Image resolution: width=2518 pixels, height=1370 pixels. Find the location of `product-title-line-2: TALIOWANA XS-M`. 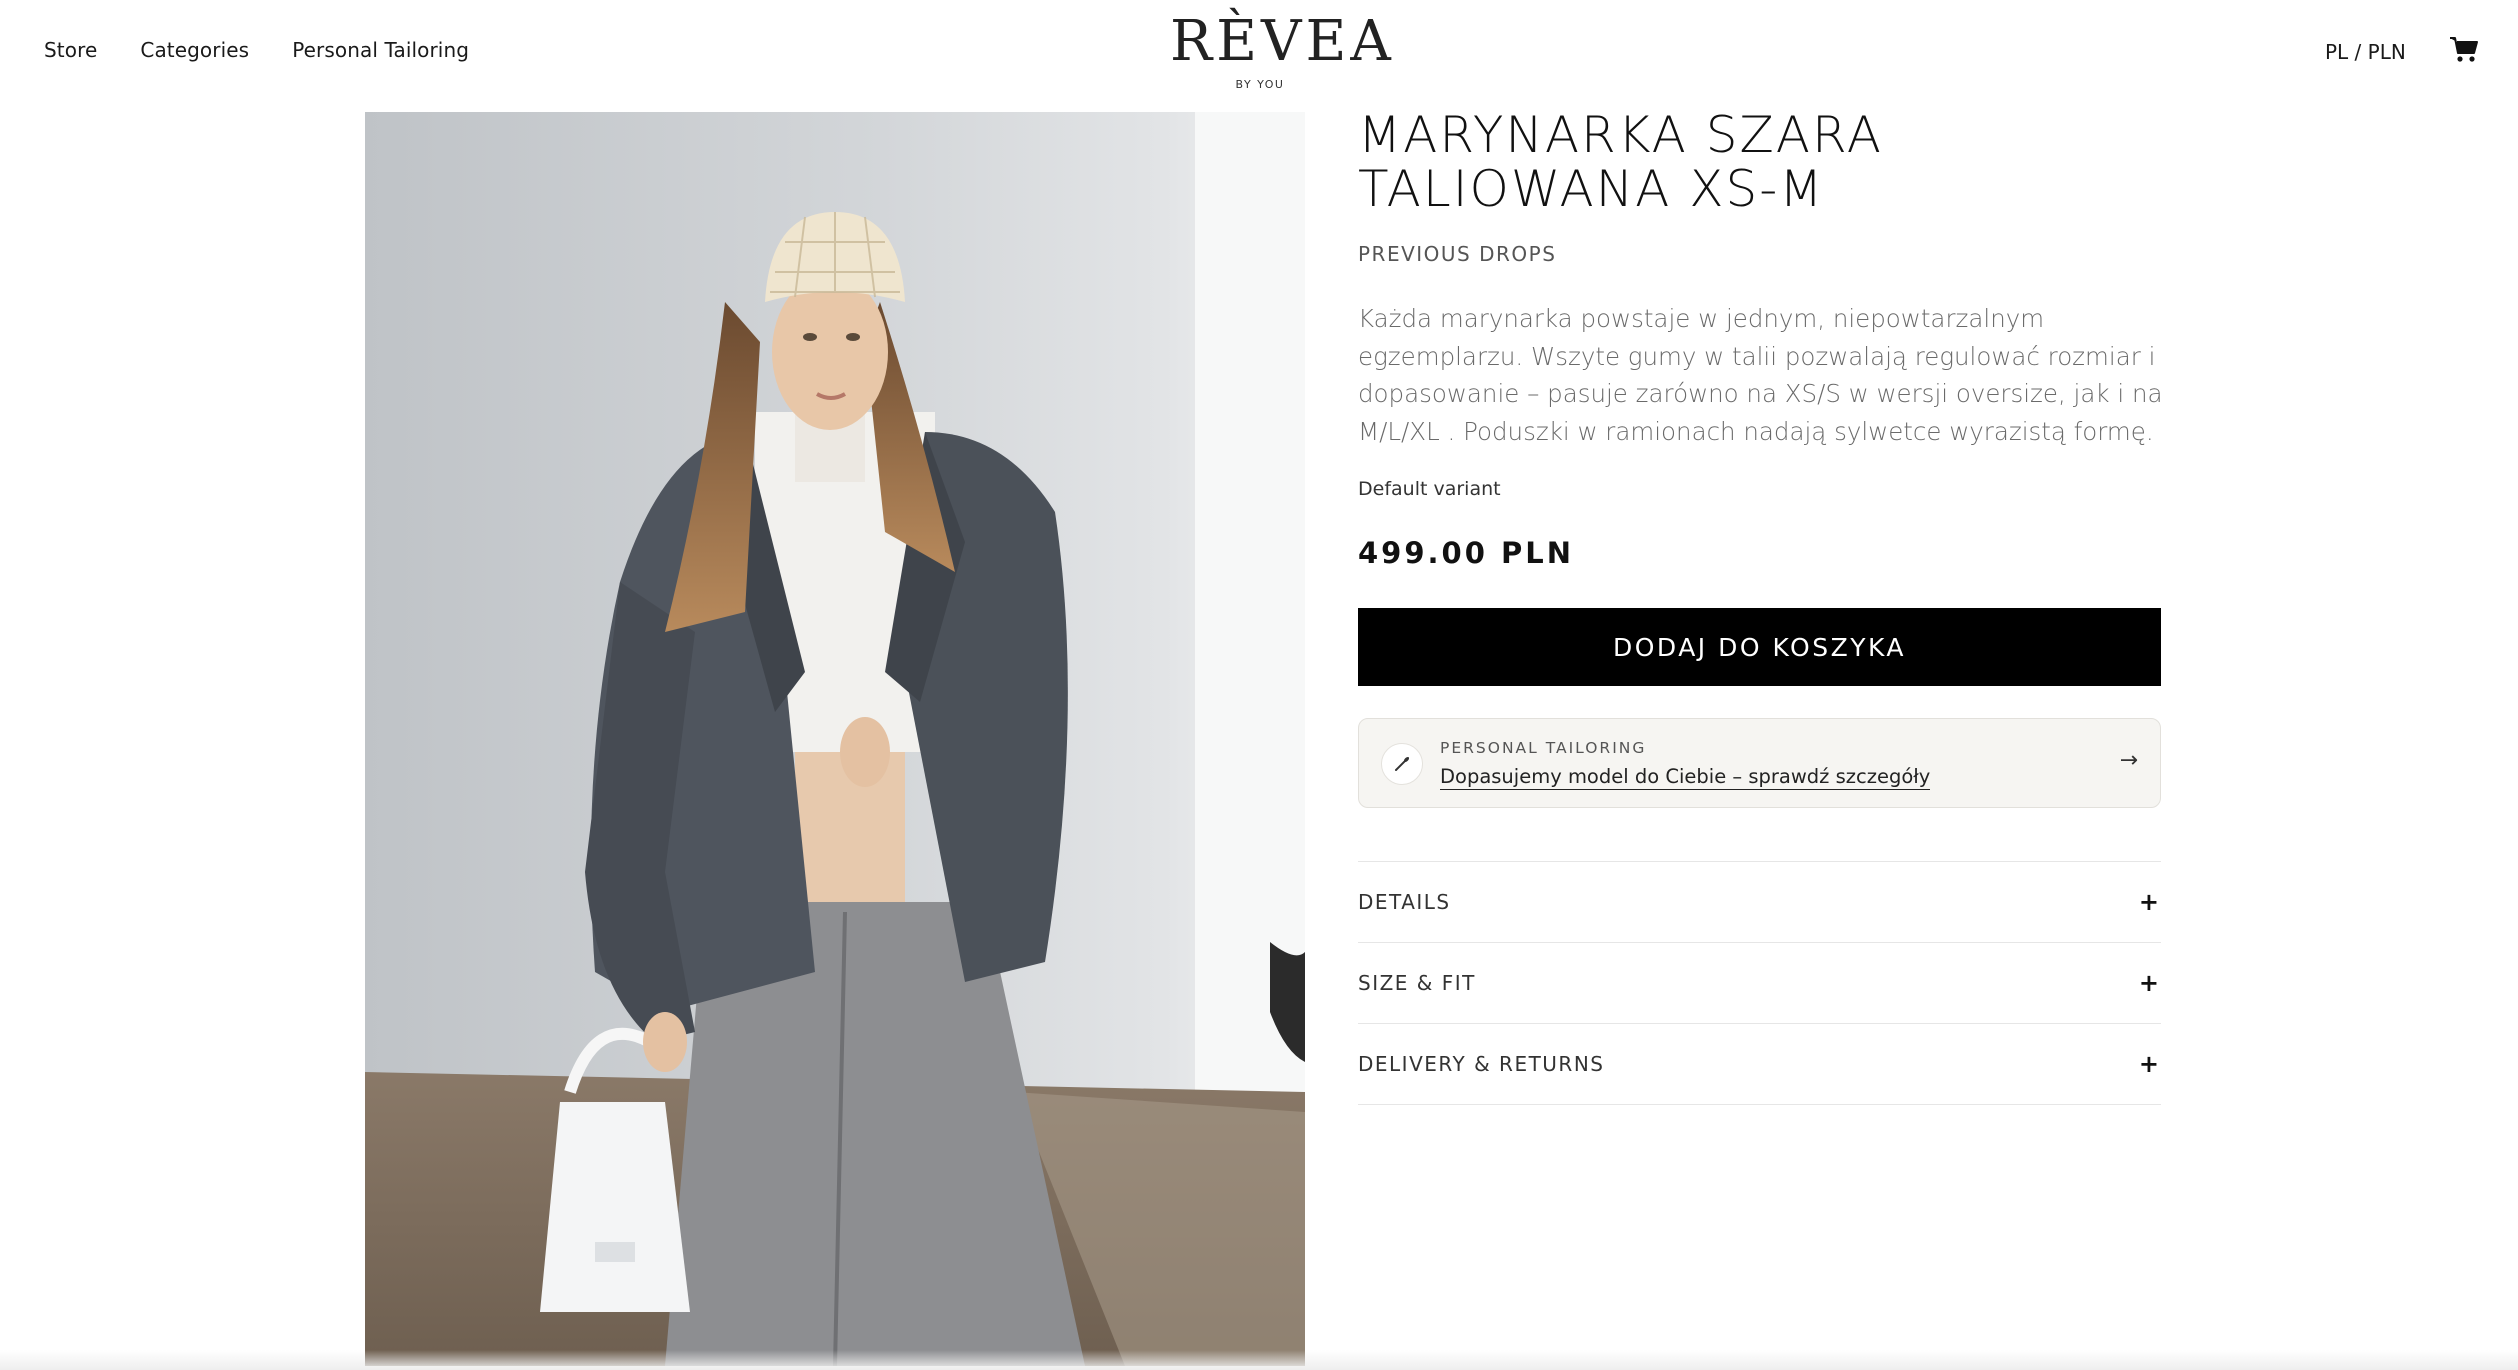

product-title-line-2: TALIOWANA XS-M is located at coordinates (1591, 189).